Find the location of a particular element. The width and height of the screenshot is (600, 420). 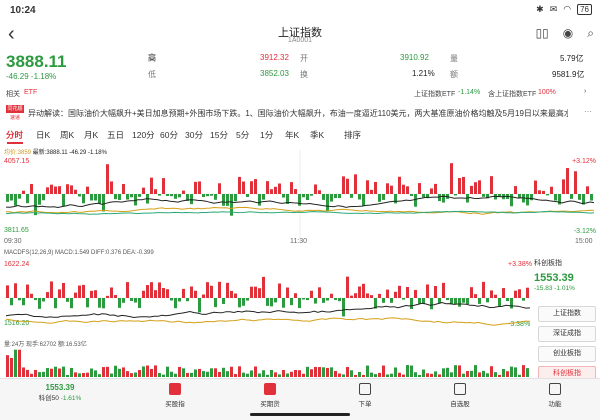

related-row: 相关 ETF 上证指数ETF -1.14% 含上证指数ETF 100% › is located at coordinates (300, 94).